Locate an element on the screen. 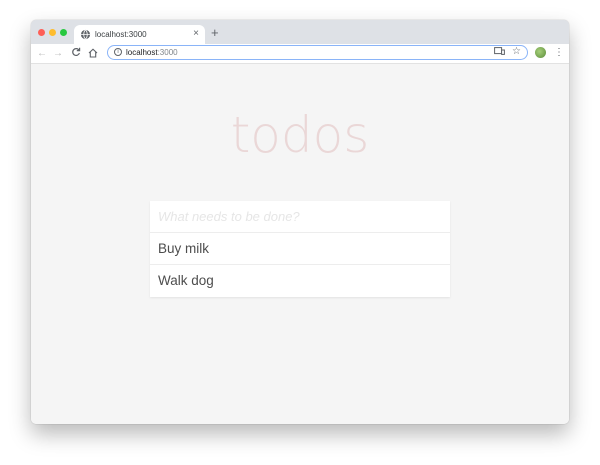  app-title: todos is located at coordinates (300, 135).